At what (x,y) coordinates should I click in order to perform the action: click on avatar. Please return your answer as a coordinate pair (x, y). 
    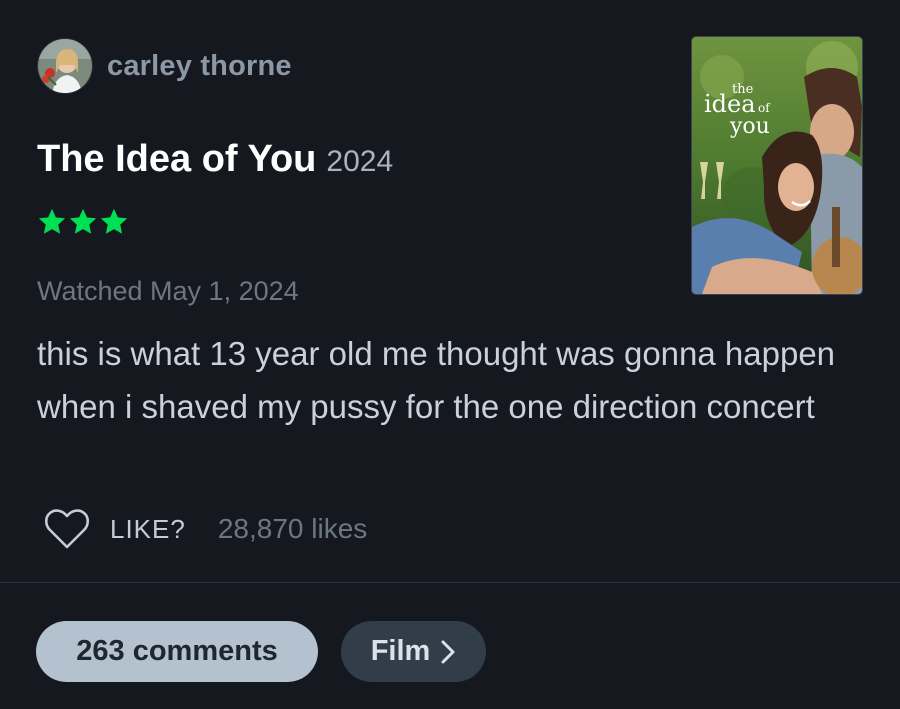
    Looking at the image, I should click on (65, 66).